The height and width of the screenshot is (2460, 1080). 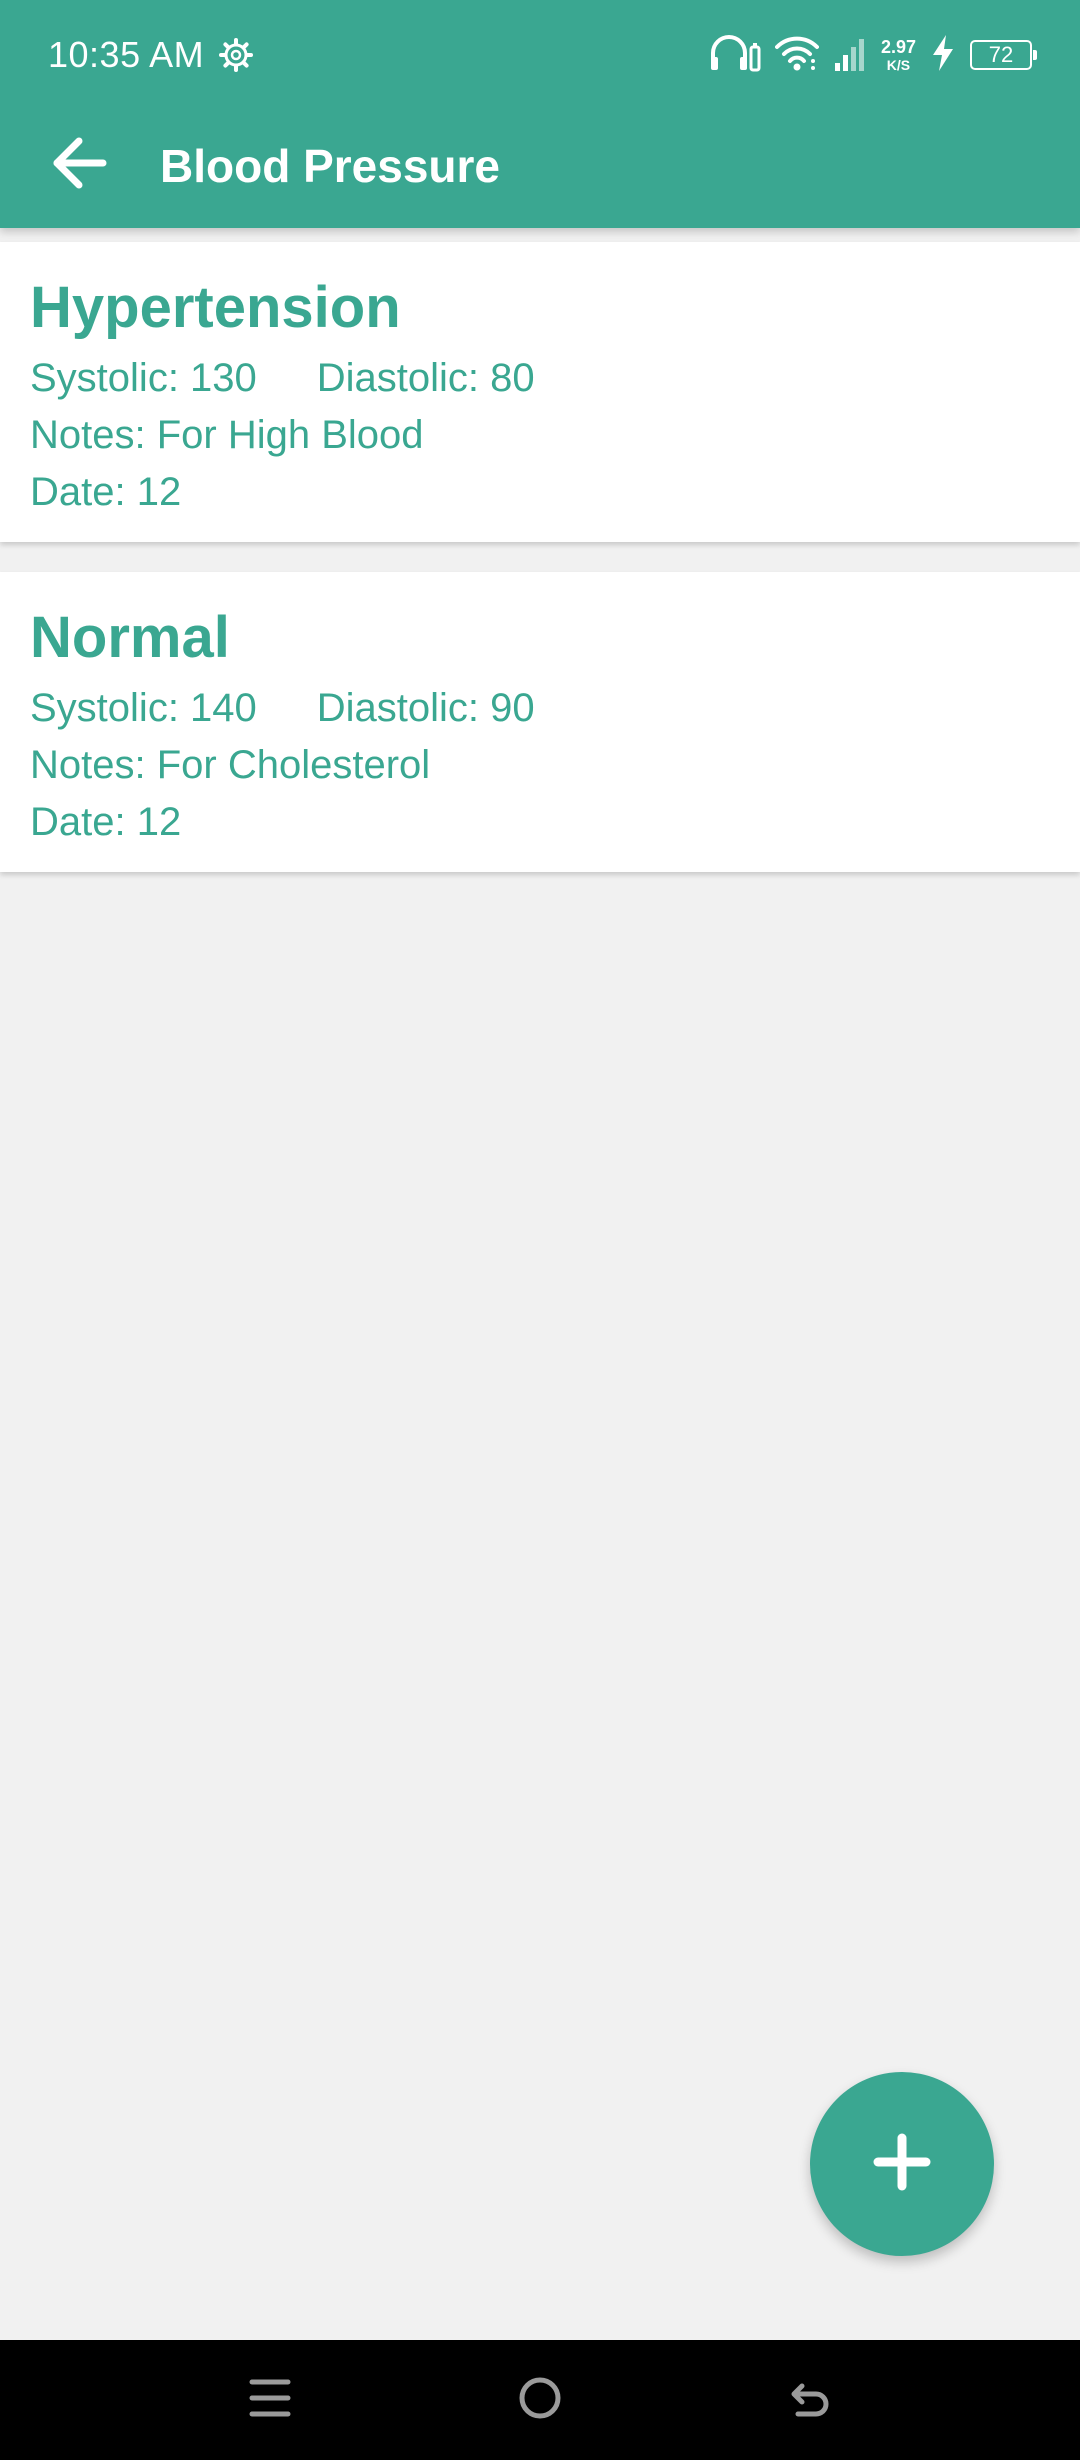 I want to click on menu-icon, so click(x=270, y=2400).